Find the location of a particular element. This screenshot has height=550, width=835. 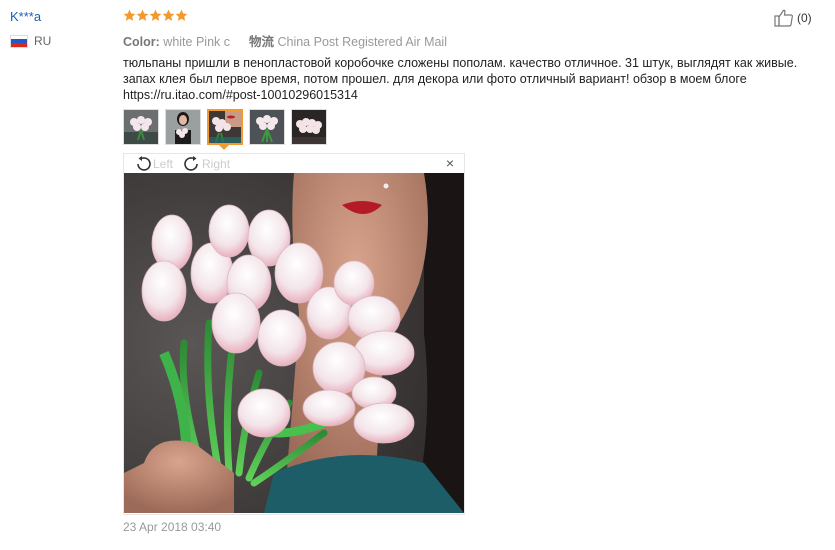

shipping-label: 物流 is located at coordinates (261, 42).